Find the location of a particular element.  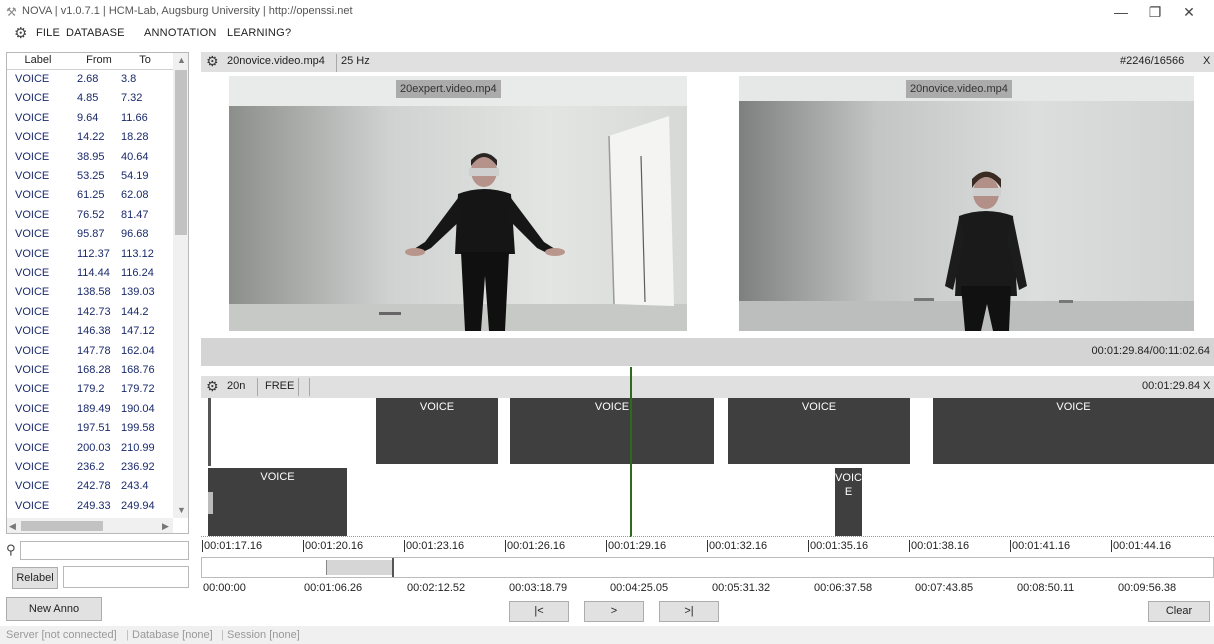

horizontal-scroll-thumb is located at coordinates (62, 526).